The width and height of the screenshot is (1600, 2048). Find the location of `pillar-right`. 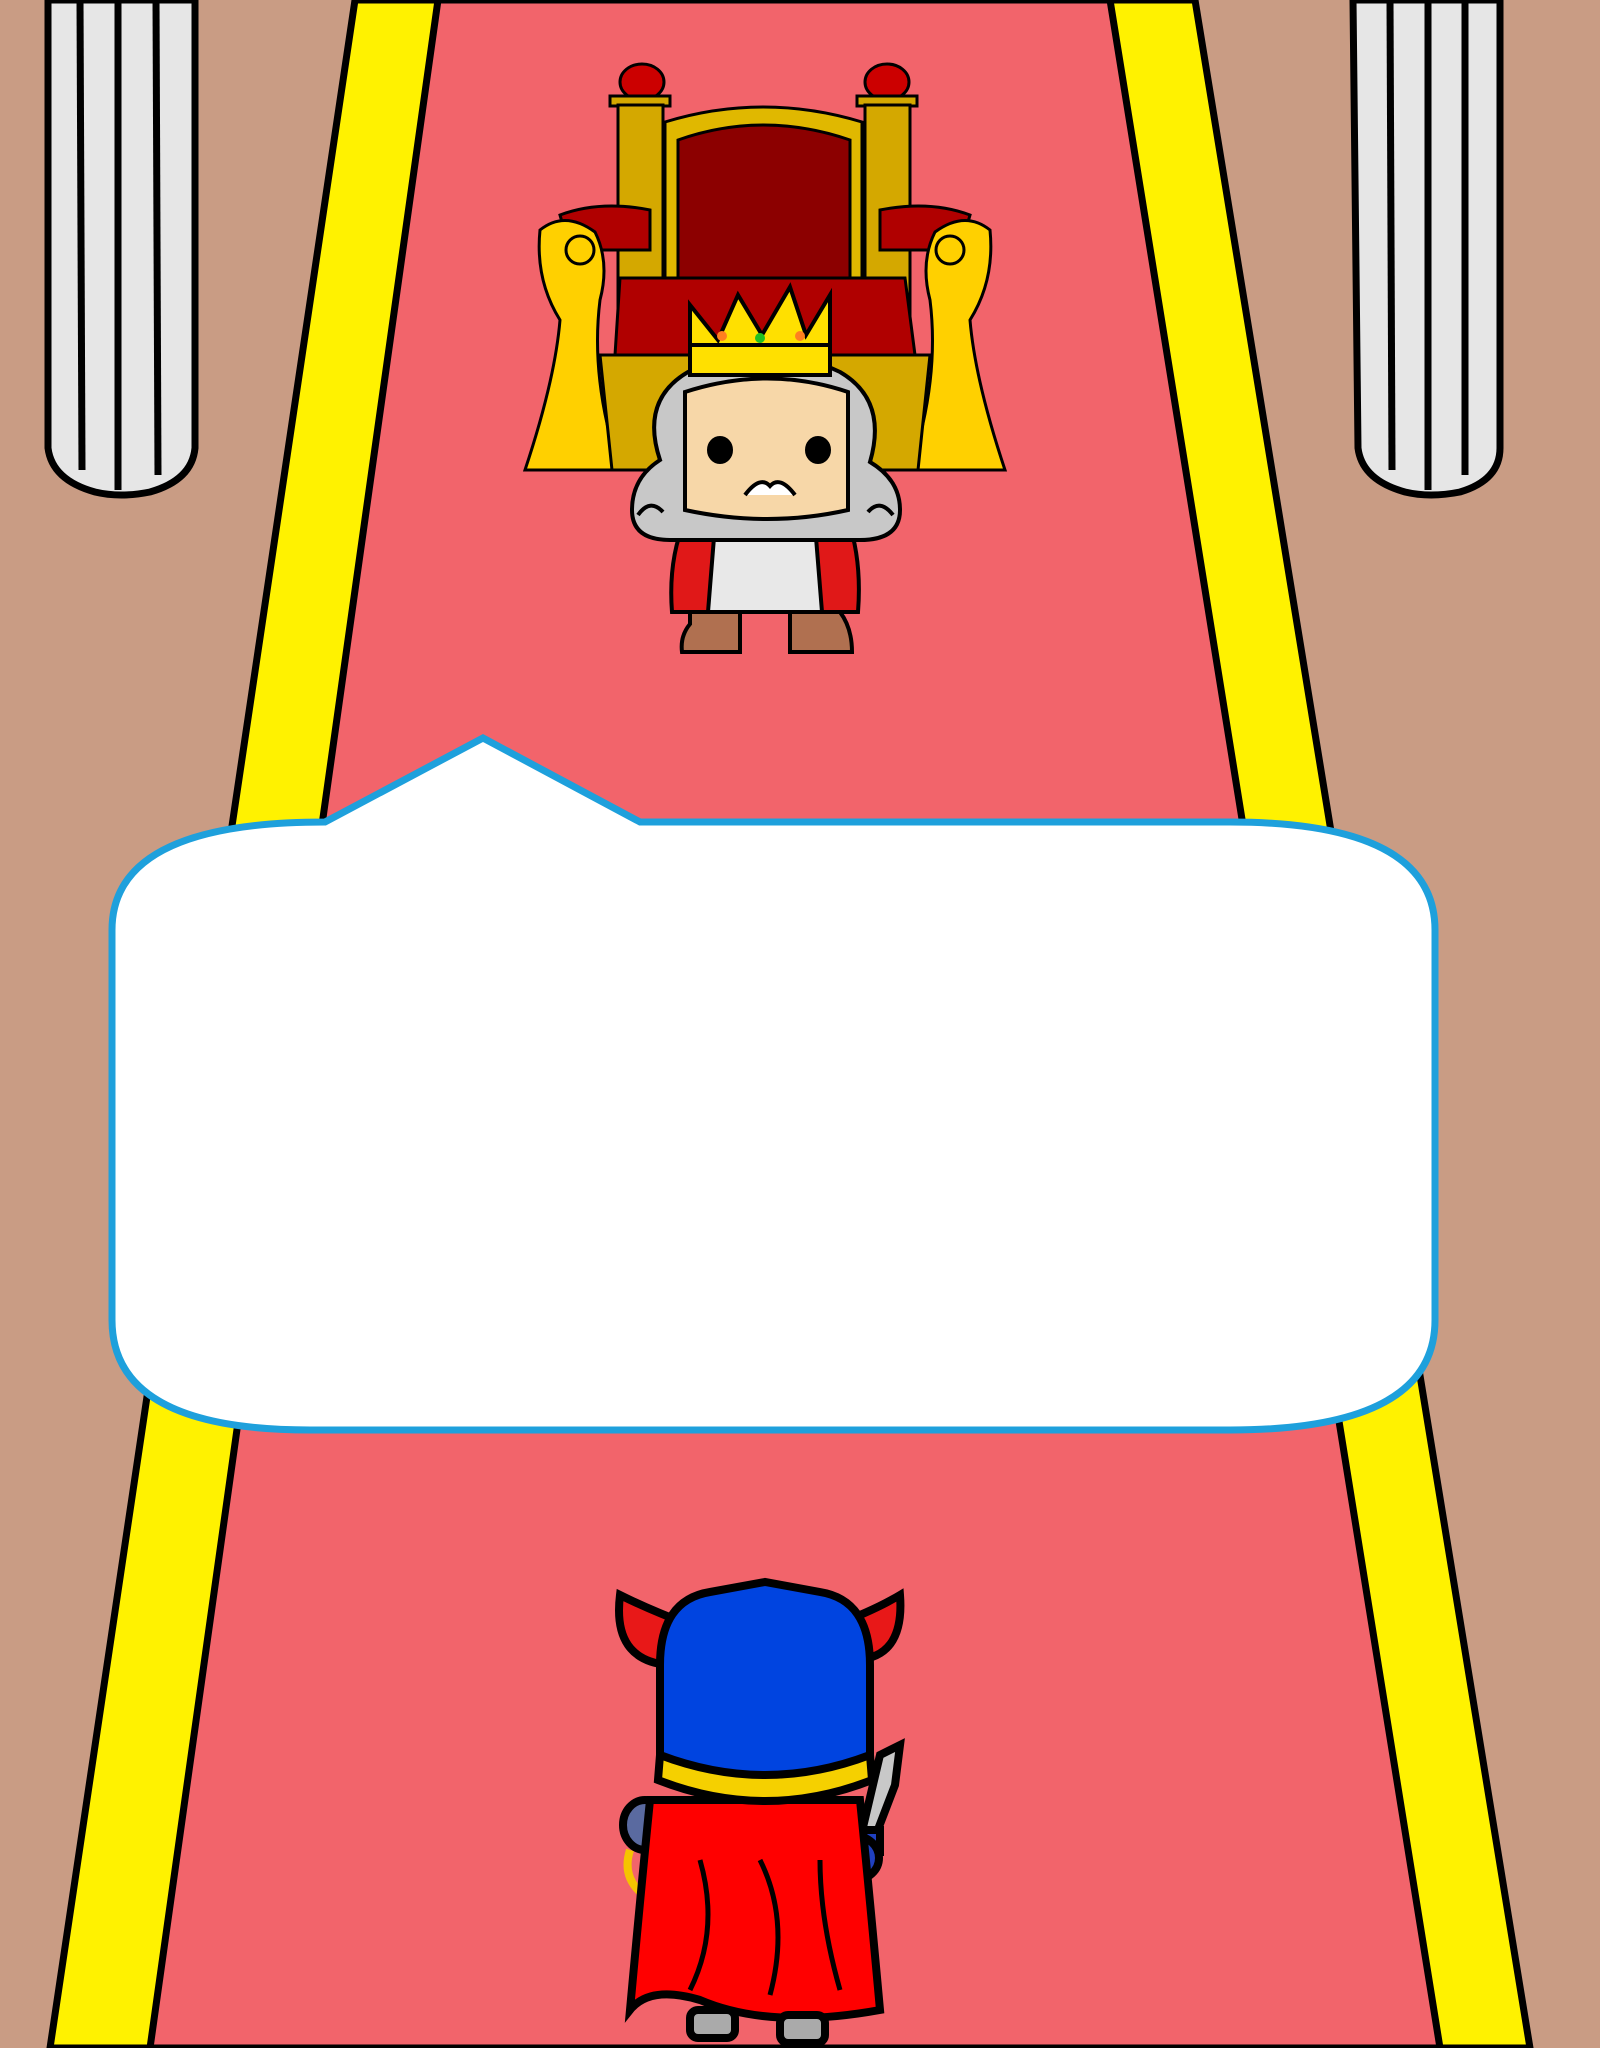

pillar-right is located at coordinates (1426, 249).